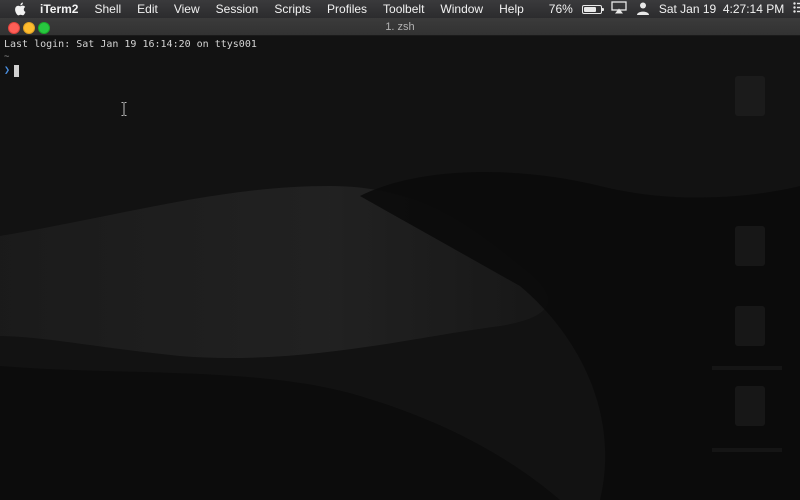  What do you see at coordinates (147, 9) in the screenshot?
I see `menu-edit: Edit` at bounding box center [147, 9].